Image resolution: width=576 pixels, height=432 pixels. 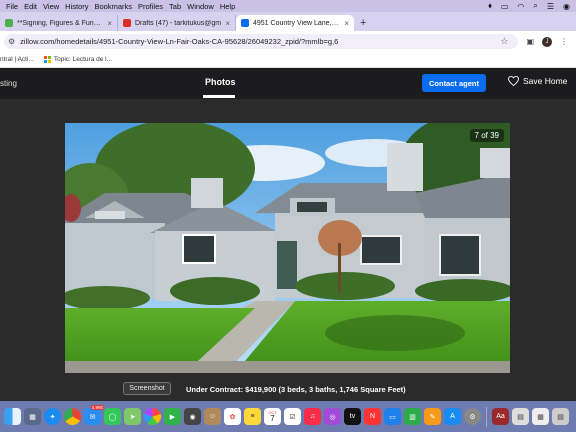 I want to click on tab-title: 4951 Country View Lane, Fair, so click(x=297, y=23).